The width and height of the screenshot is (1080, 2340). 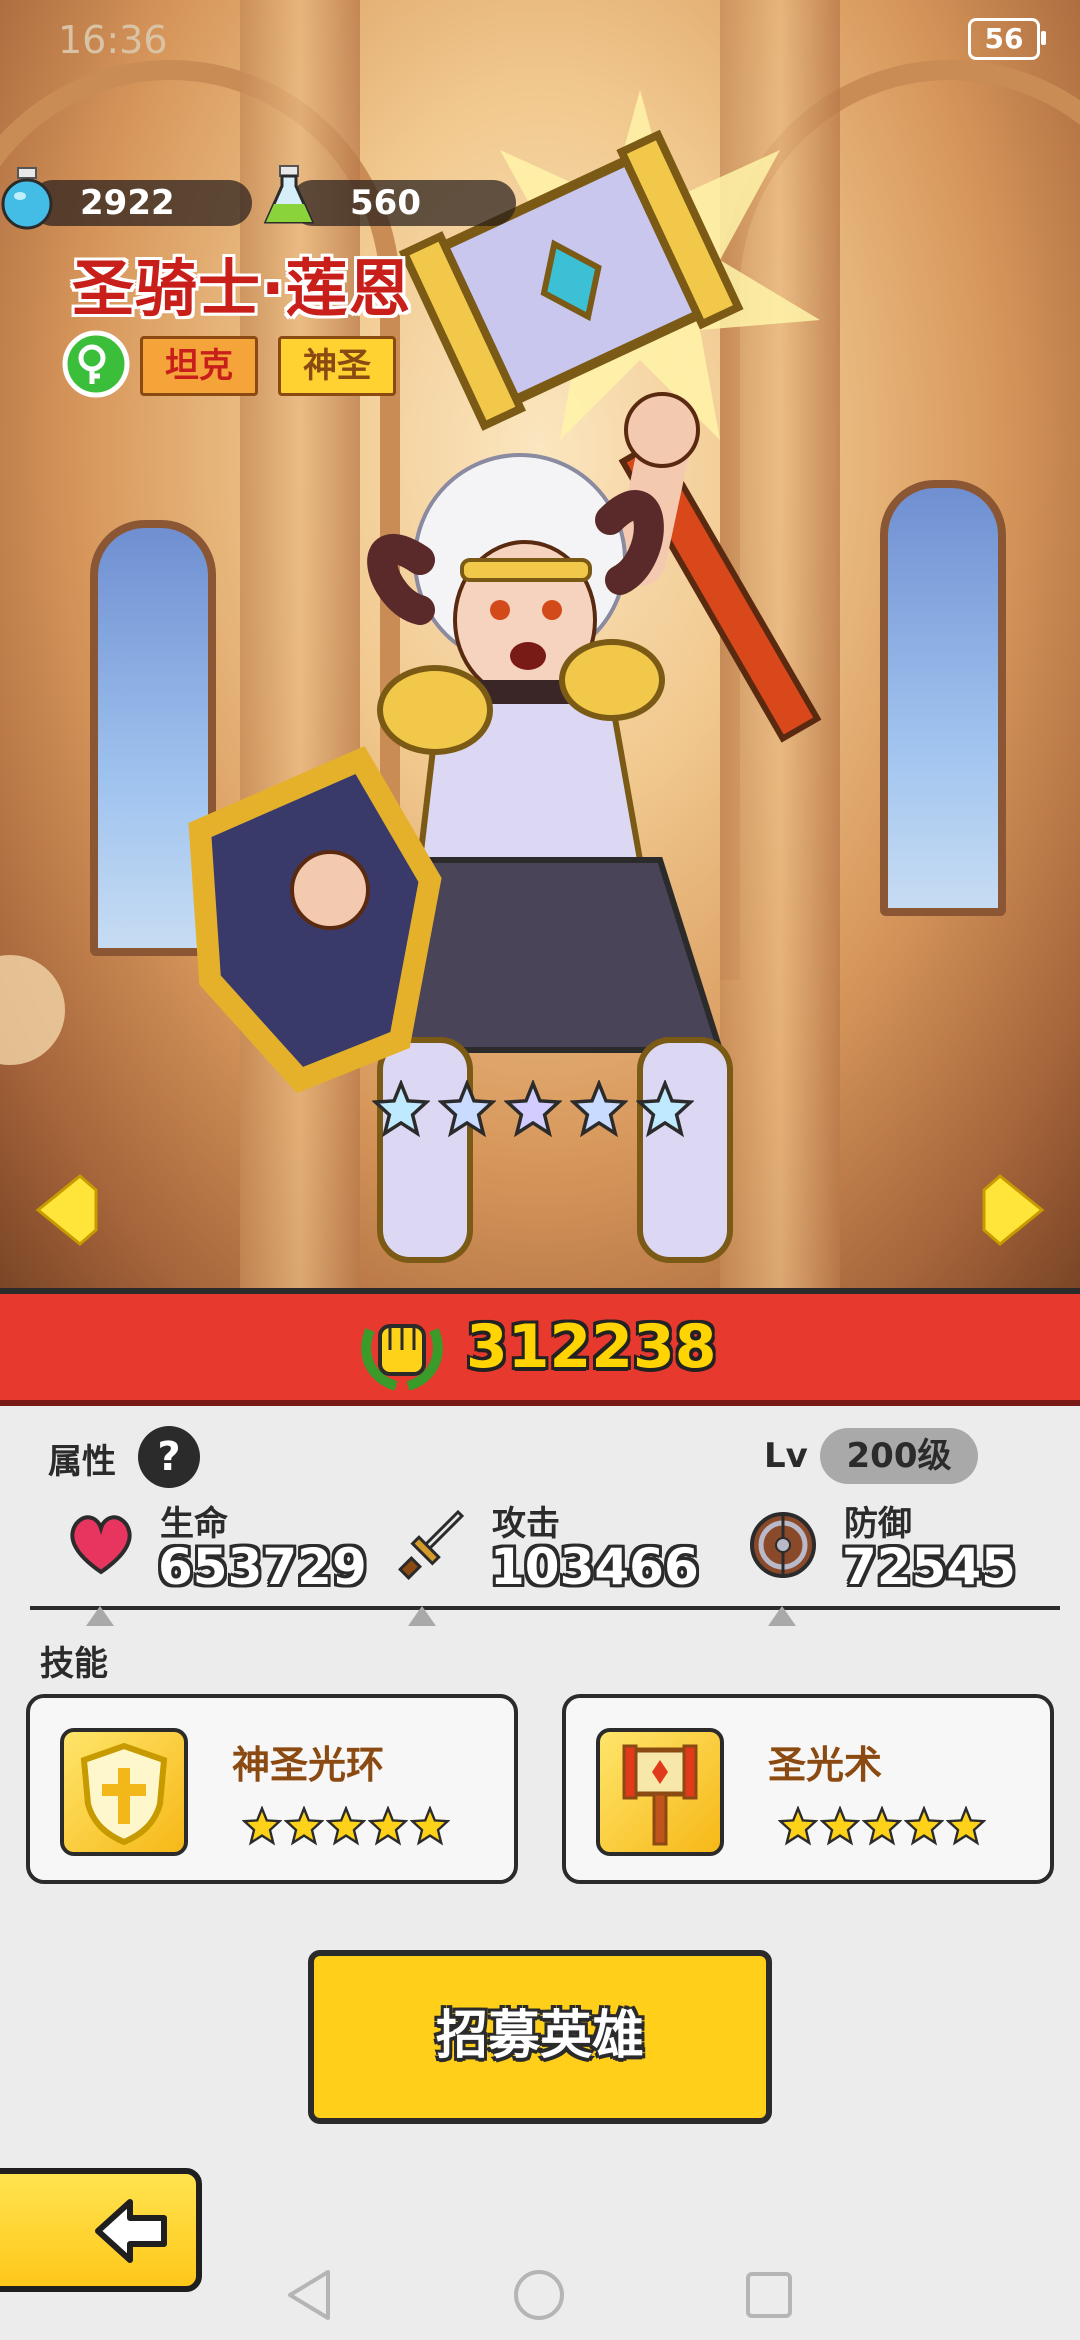 I want to click on sword-icon, so click(x=431, y=1545).